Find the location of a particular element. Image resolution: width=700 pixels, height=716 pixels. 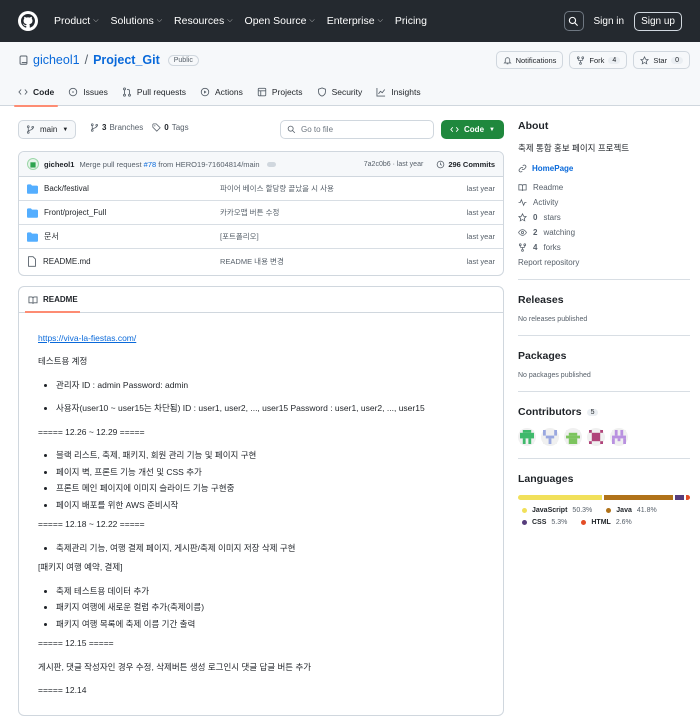

repo-description: 축제 통합 홍보 페이지 프로젝트 is located at coordinates (574, 148).